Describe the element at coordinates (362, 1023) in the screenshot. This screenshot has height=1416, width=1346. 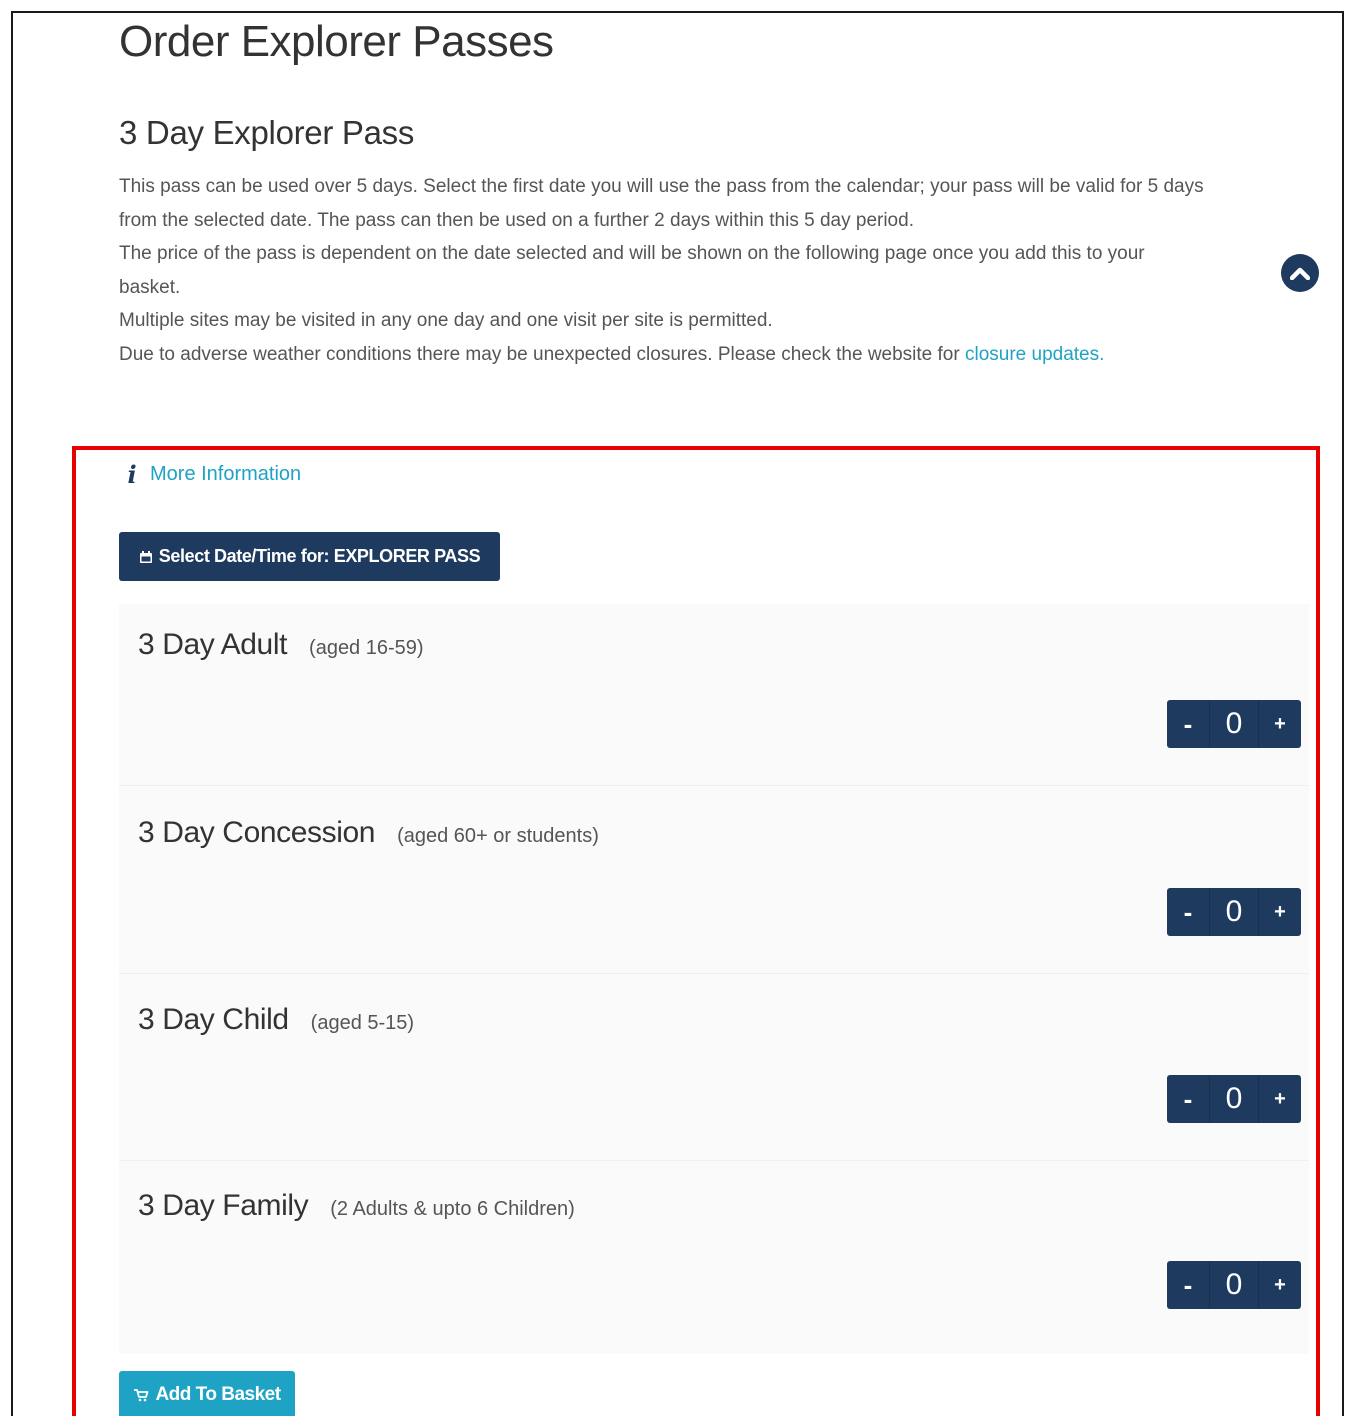
I see `ticket-age-note: (aged 5-15)` at that location.